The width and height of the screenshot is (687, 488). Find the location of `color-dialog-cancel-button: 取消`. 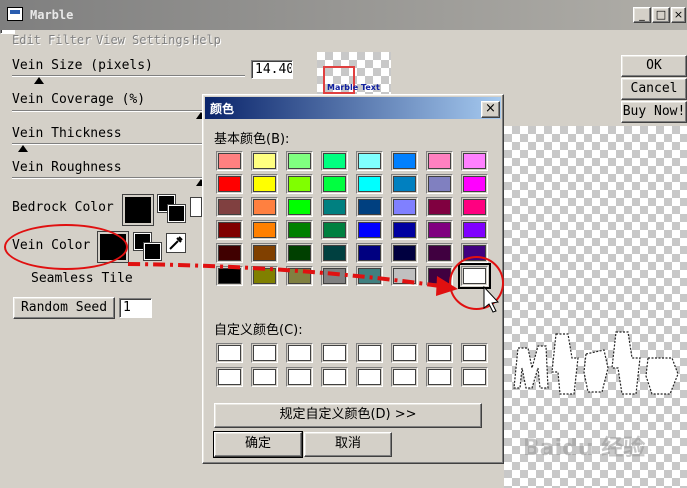

color-dialog-cancel-button: 取消 is located at coordinates (348, 444).